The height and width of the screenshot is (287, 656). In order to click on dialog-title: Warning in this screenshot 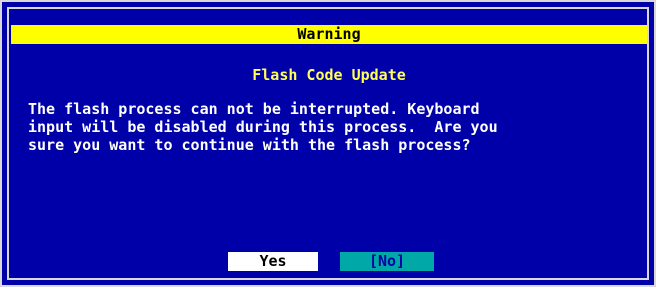, I will do `click(329, 34)`.